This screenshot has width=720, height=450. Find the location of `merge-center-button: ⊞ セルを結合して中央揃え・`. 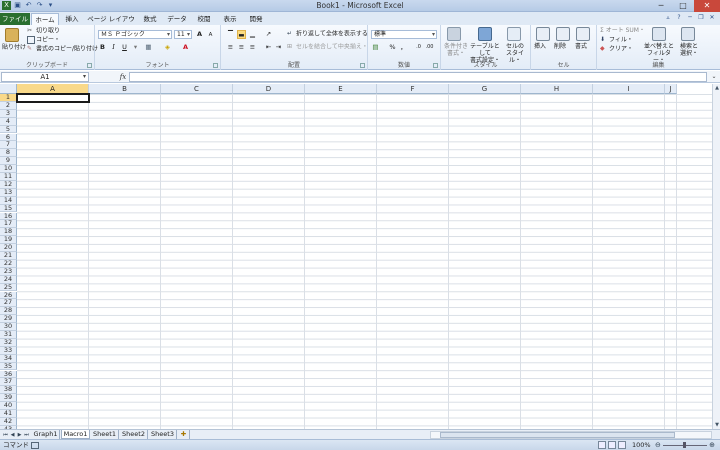

merge-center-button: ⊞ セルを結合して中央揃え・ is located at coordinates (327, 47).